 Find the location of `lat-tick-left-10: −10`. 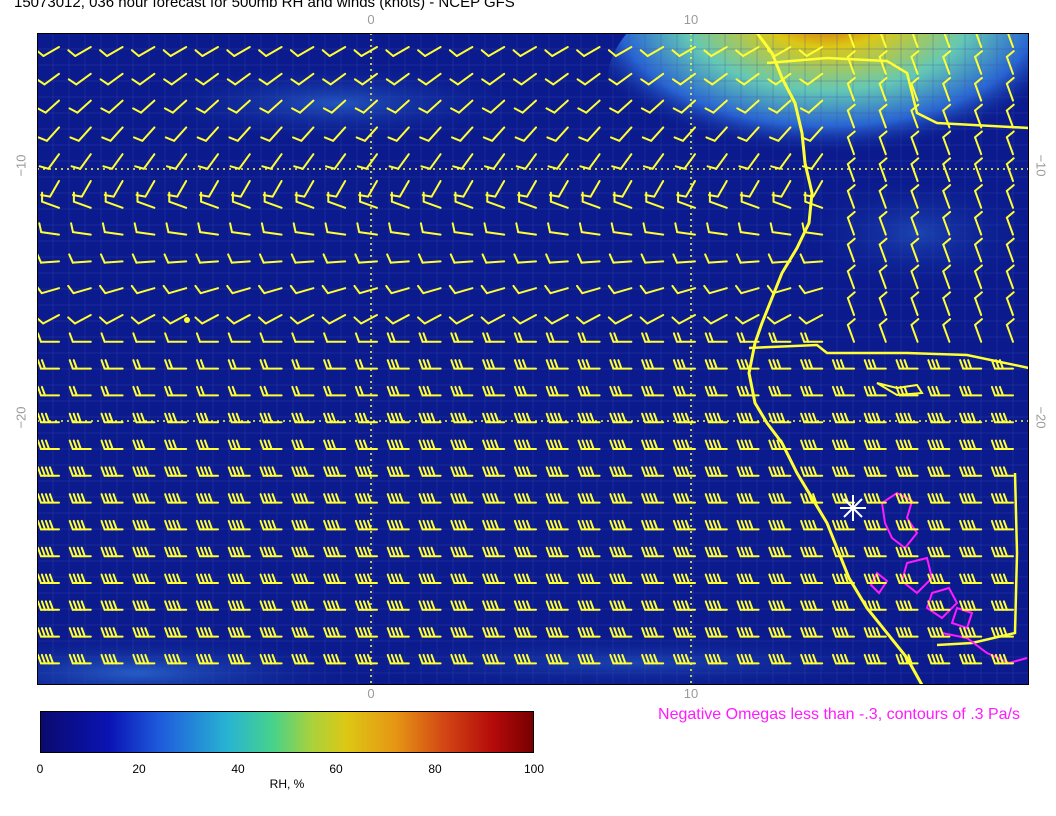

lat-tick-left-10: −10 is located at coordinates (21, 165).